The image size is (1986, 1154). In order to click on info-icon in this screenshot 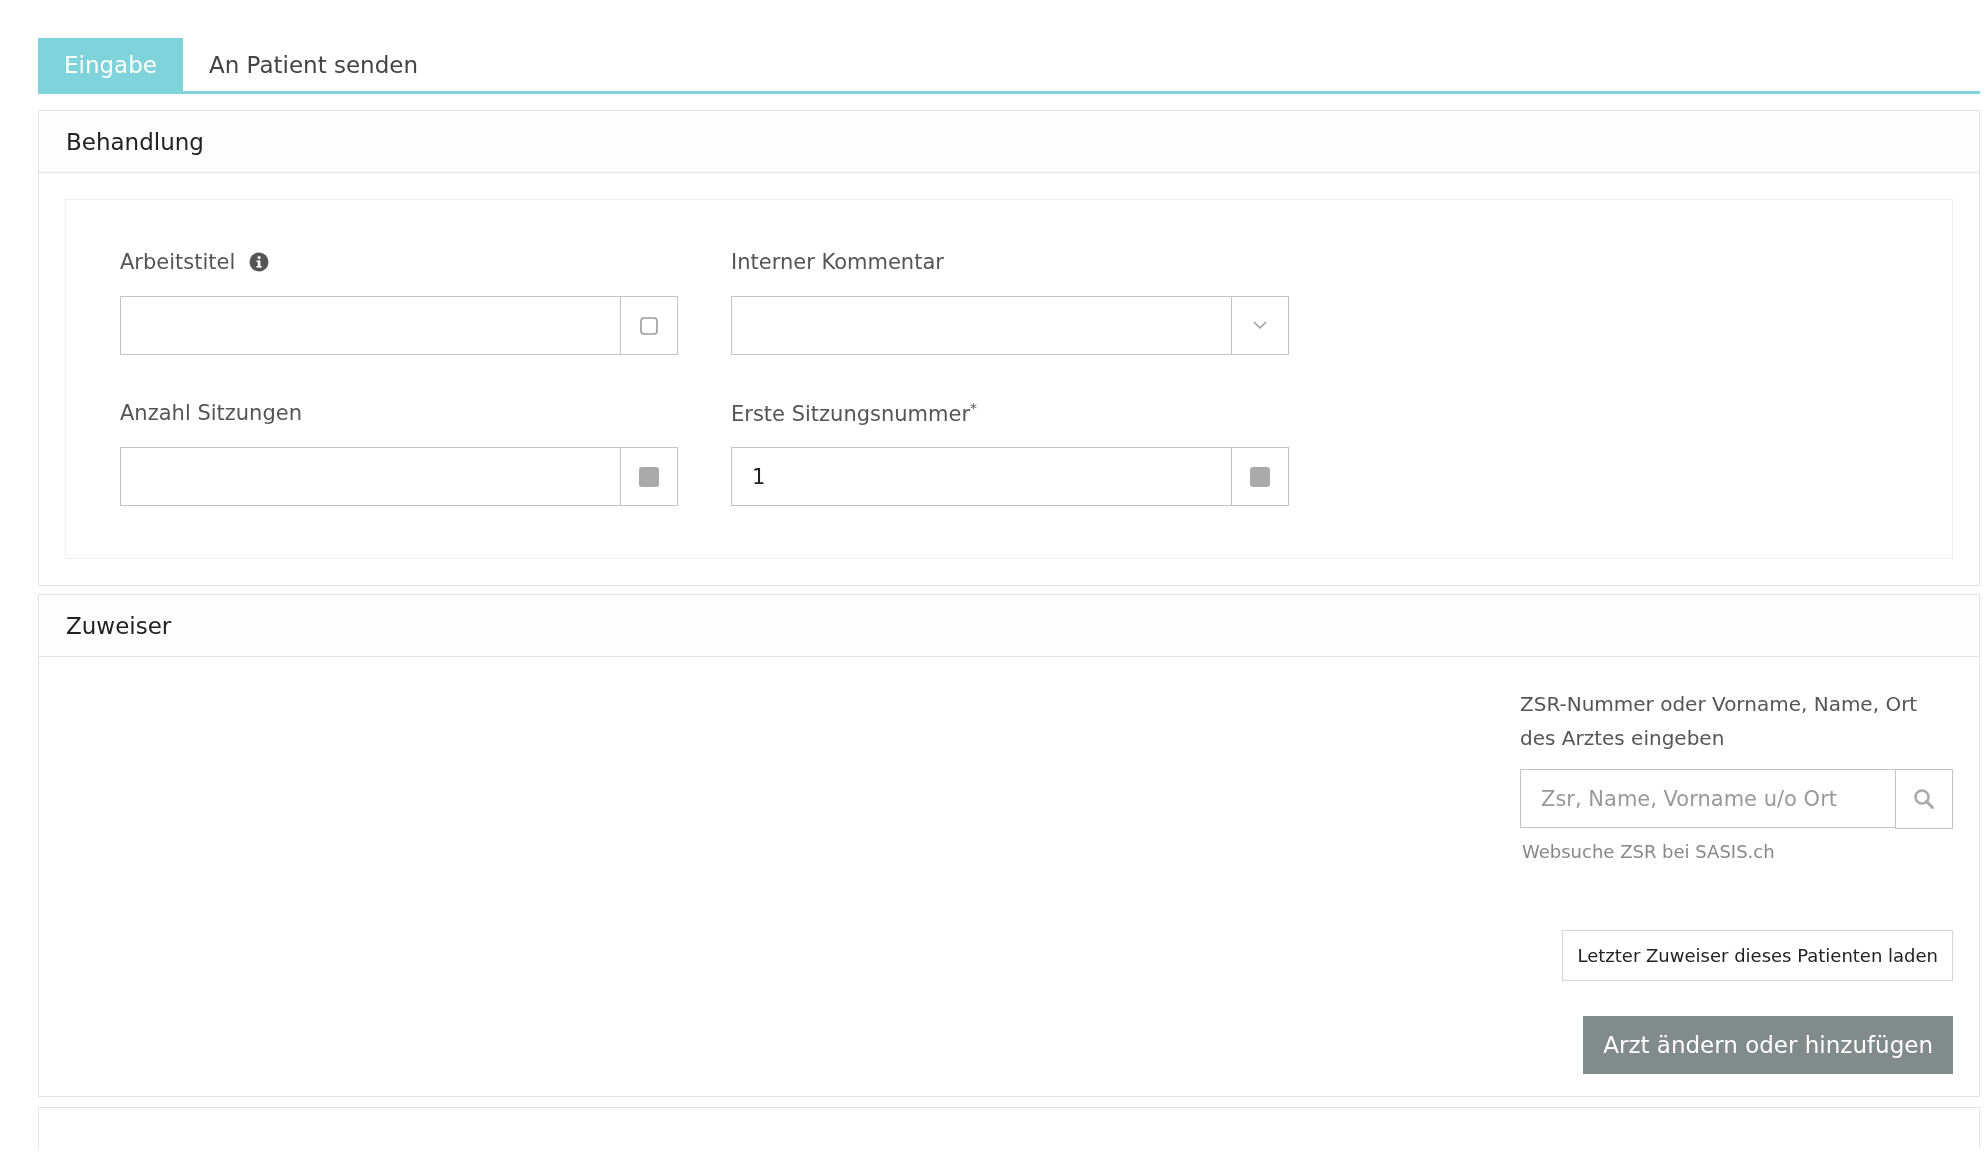, I will do `click(259, 262)`.